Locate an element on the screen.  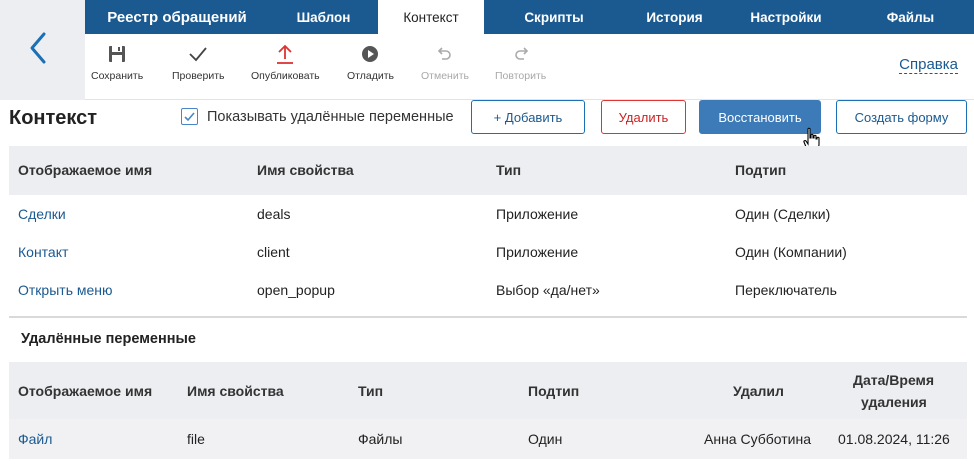
deleted-by: Анна Субботина is located at coordinates (758, 439).